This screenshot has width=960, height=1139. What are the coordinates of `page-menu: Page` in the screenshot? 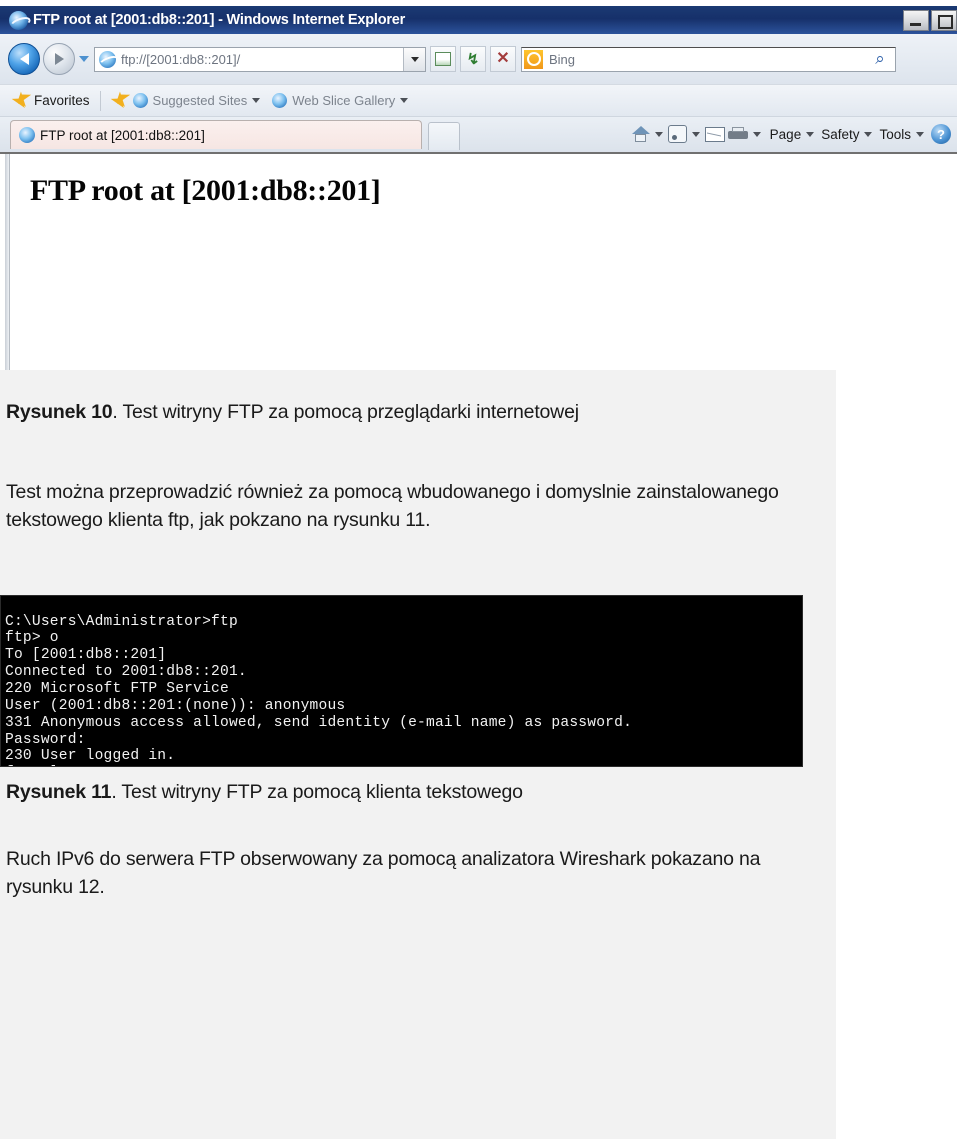 It's located at (792, 134).